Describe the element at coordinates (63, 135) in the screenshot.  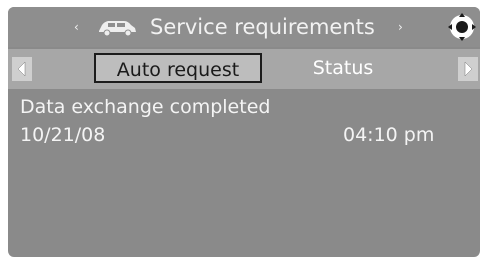
I see `exchange-date: 10/21/08` at that location.